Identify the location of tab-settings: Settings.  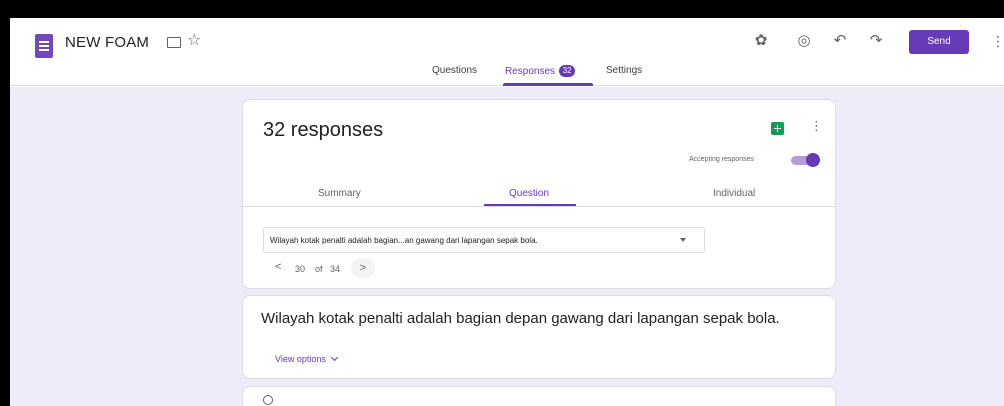
(624, 70).